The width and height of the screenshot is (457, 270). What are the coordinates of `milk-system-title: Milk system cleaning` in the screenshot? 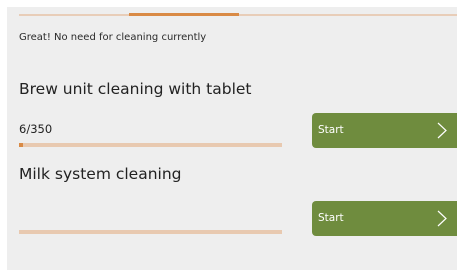 It's located at (100, 174).